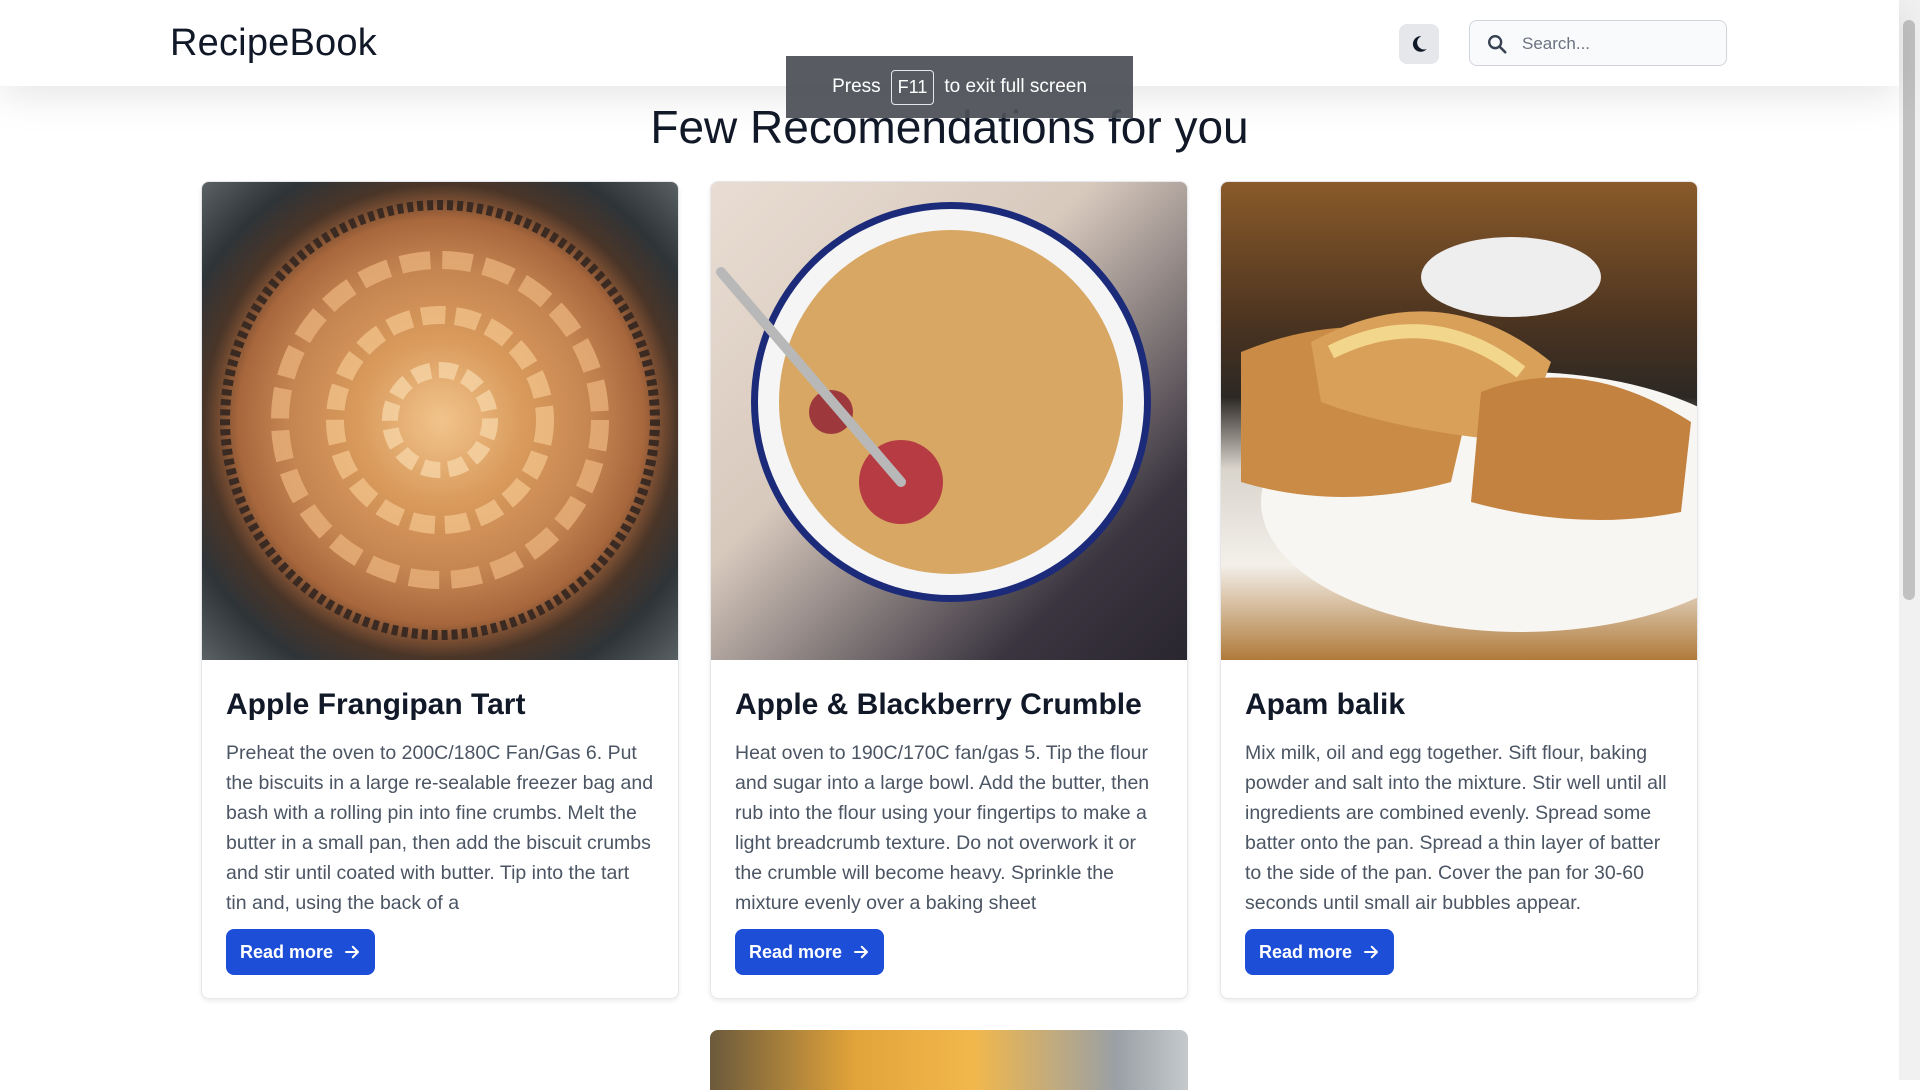  Describe the element at coordinates (1325, 704) in the screenshot. I see `recipe-title: Apam balik` at that location.